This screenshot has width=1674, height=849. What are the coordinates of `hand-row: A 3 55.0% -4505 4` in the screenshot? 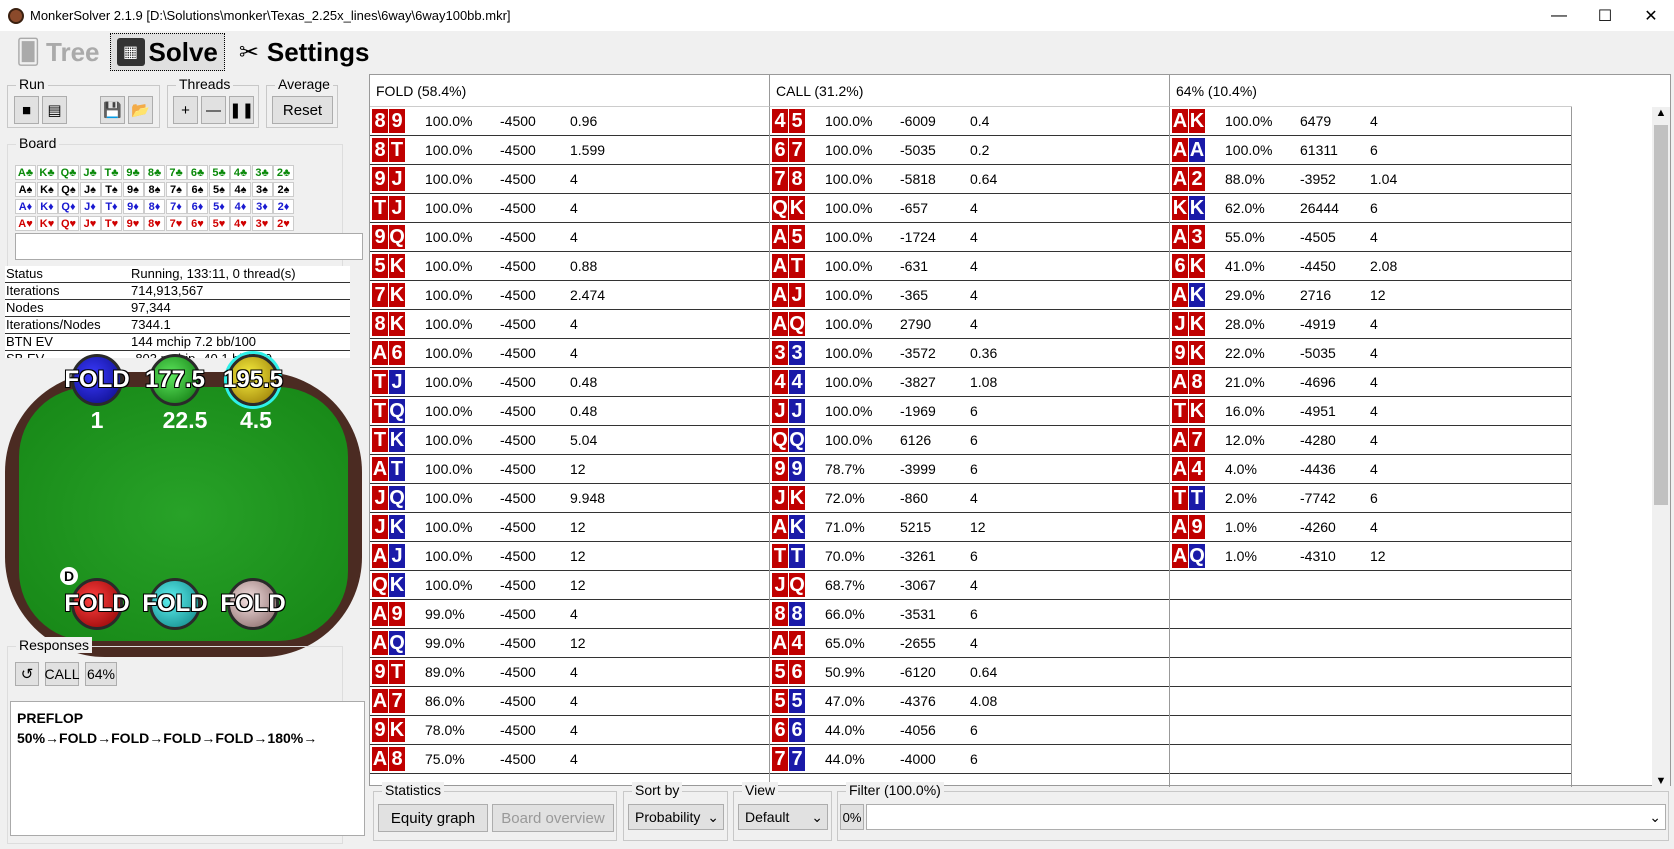 It's located at (1370, 237).